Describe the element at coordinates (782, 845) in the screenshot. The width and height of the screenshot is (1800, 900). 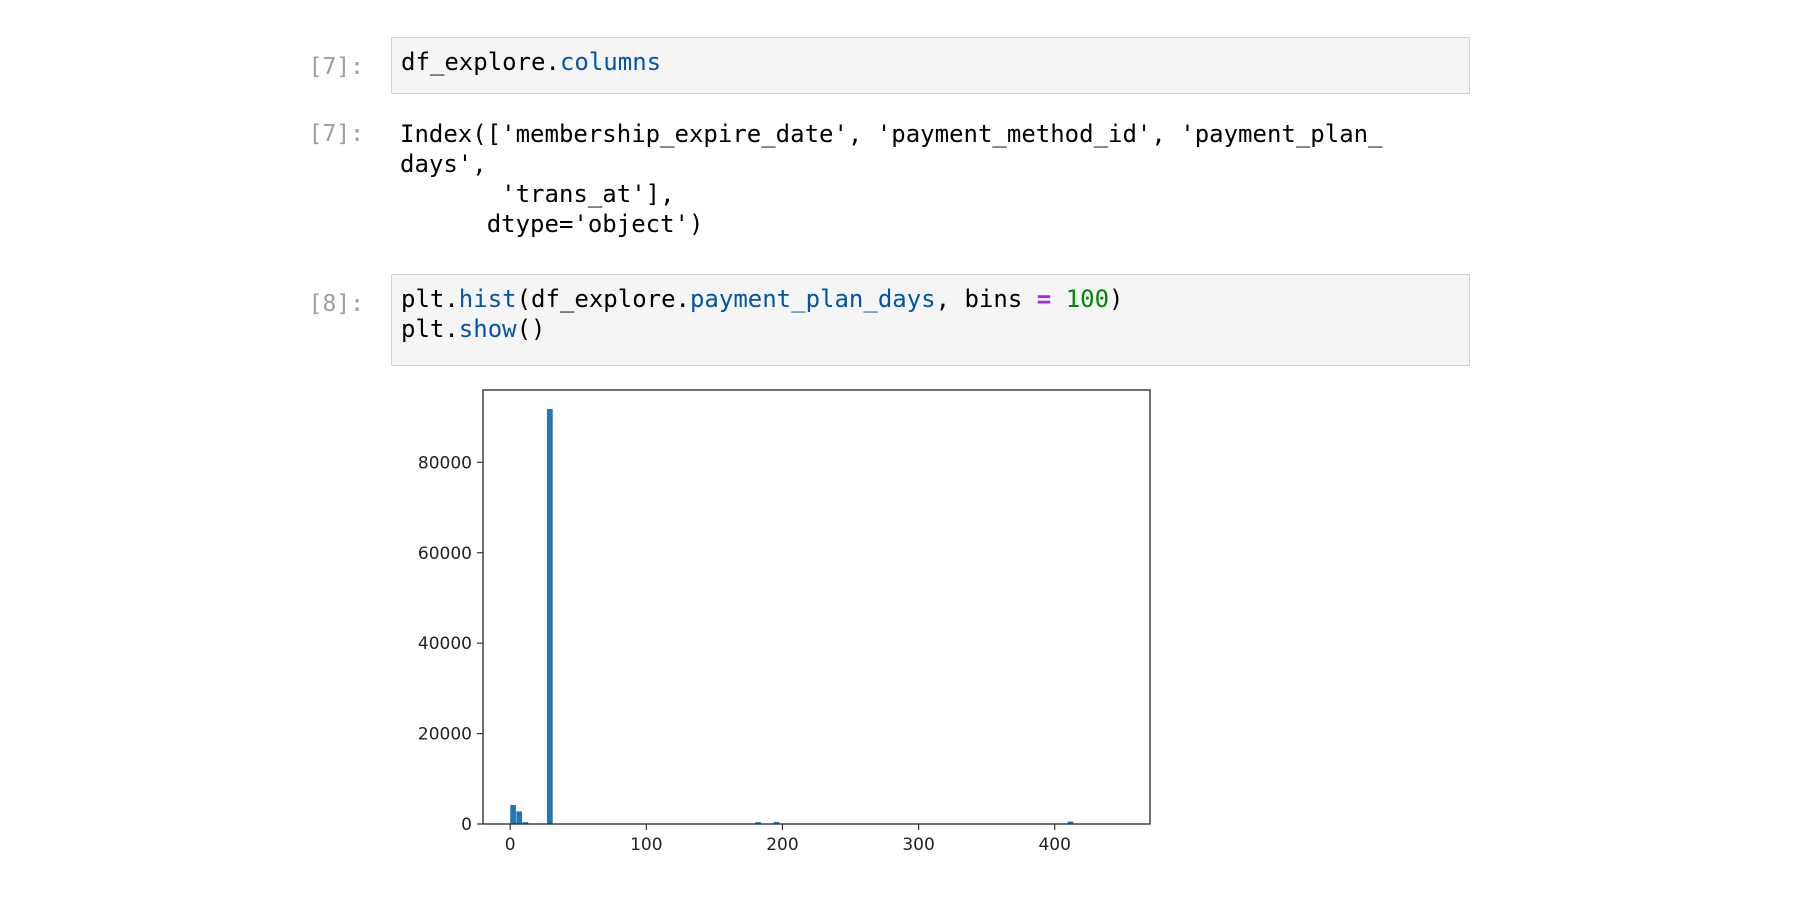
I see `x-tick-label: 200` at that location.